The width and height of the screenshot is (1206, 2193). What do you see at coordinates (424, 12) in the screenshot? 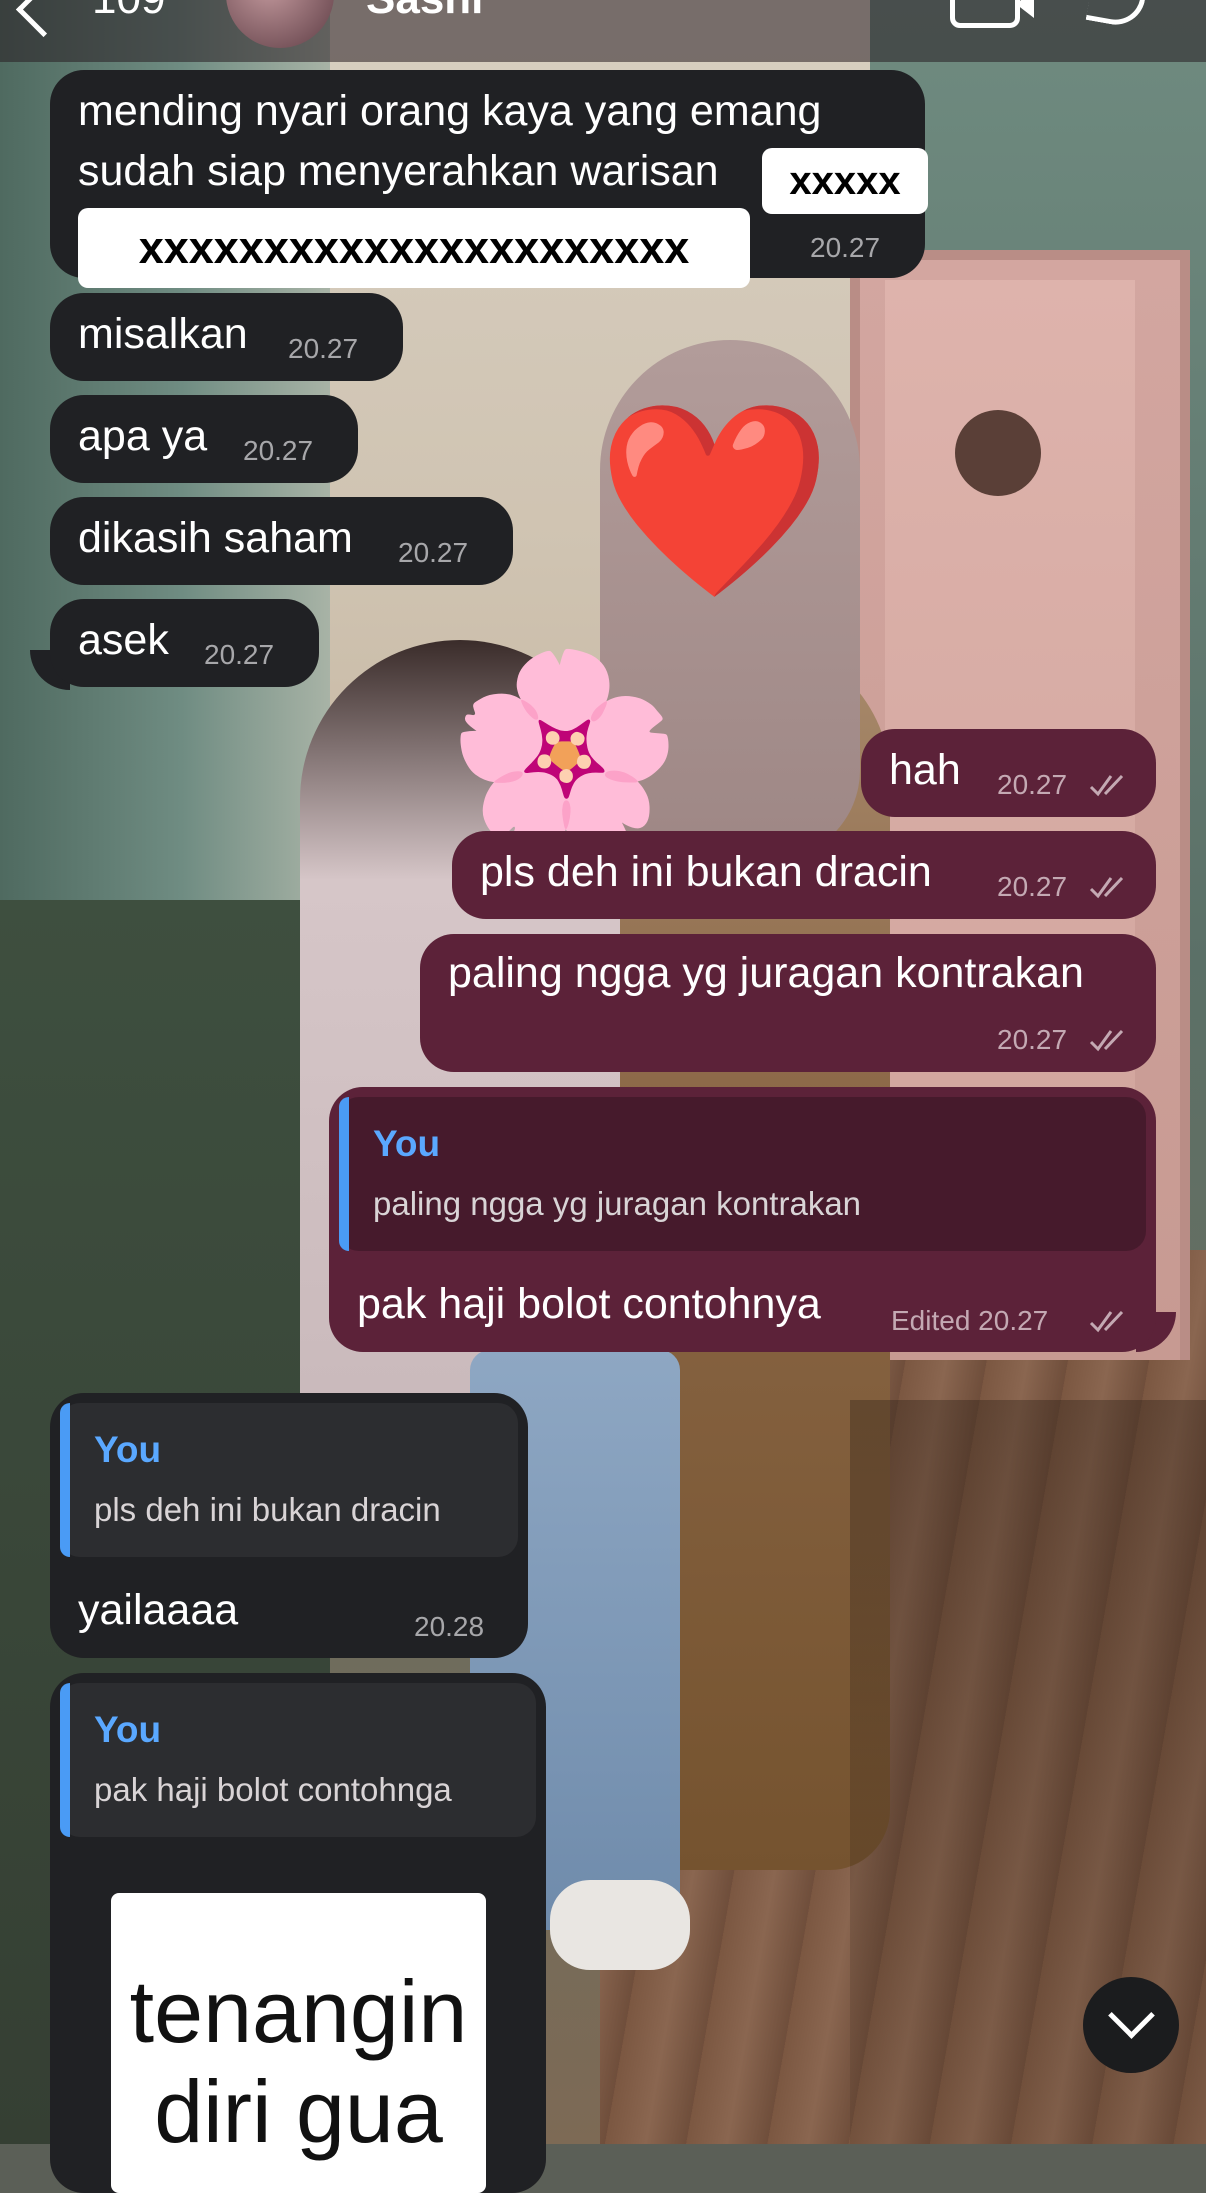
I see `contact-name: Sashi` at bounding box center [424, 12].